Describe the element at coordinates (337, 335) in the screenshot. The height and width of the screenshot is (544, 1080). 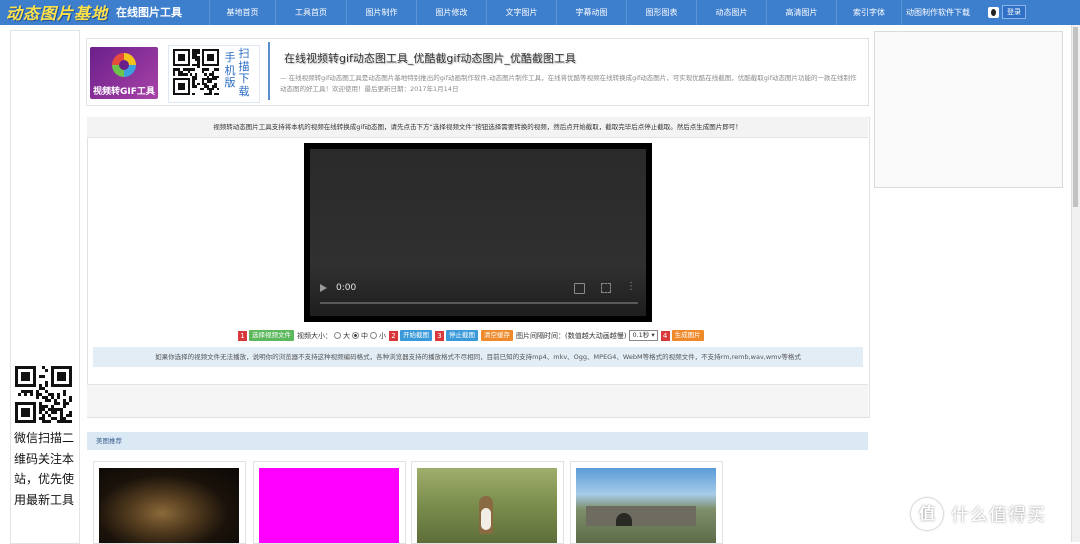
I see `size-large-radio` at that location.